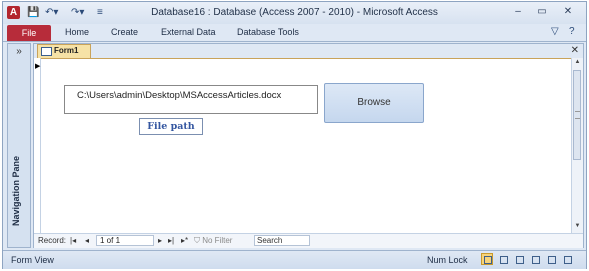 The height and width of the screenshot is (271, 589). I want to click on tab-file: File, so click(29, 33).